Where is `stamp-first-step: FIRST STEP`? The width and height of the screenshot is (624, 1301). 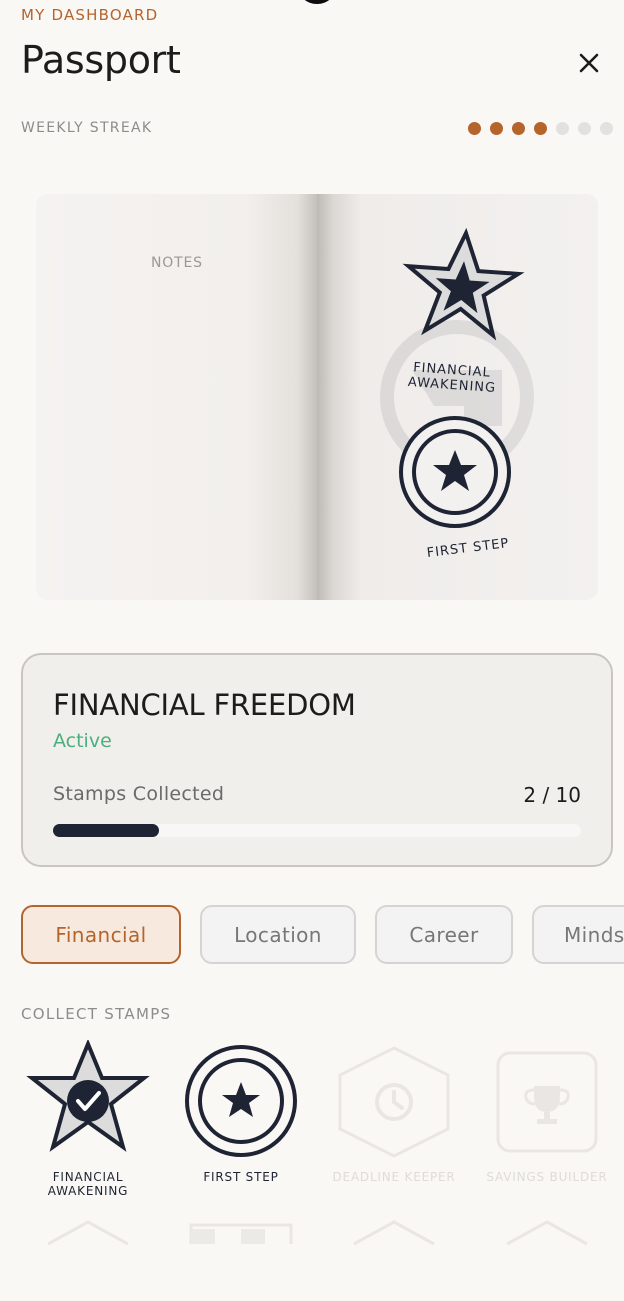
stamp-first-step: FIRST STEP is located at coordinates (241, 1125).